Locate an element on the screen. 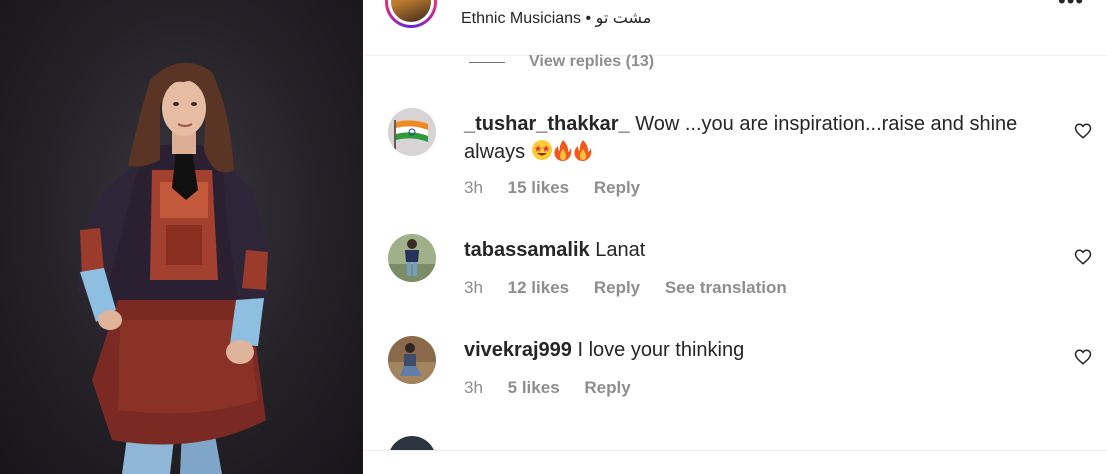  replies-divider is located at coordinates (487, 62).